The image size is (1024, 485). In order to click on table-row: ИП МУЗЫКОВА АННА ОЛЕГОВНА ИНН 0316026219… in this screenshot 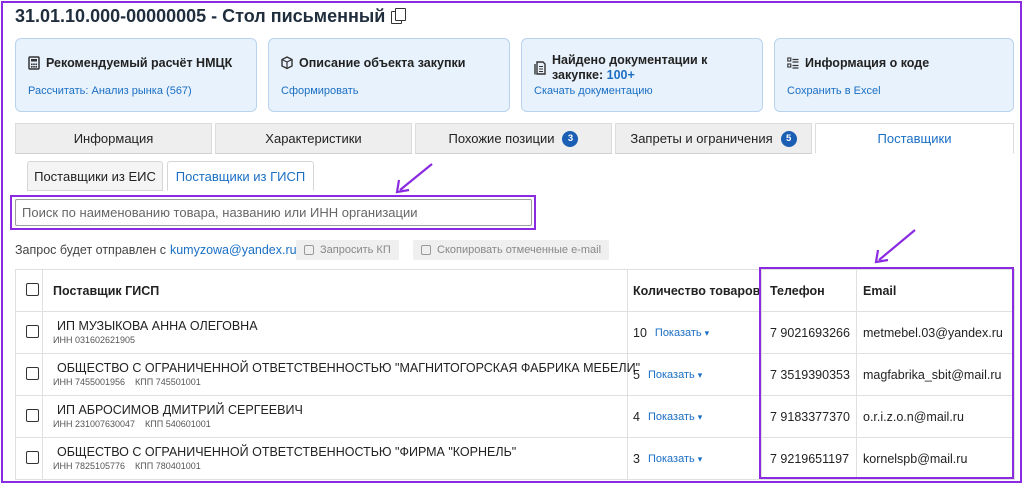, I will do `click(515, 332)`.